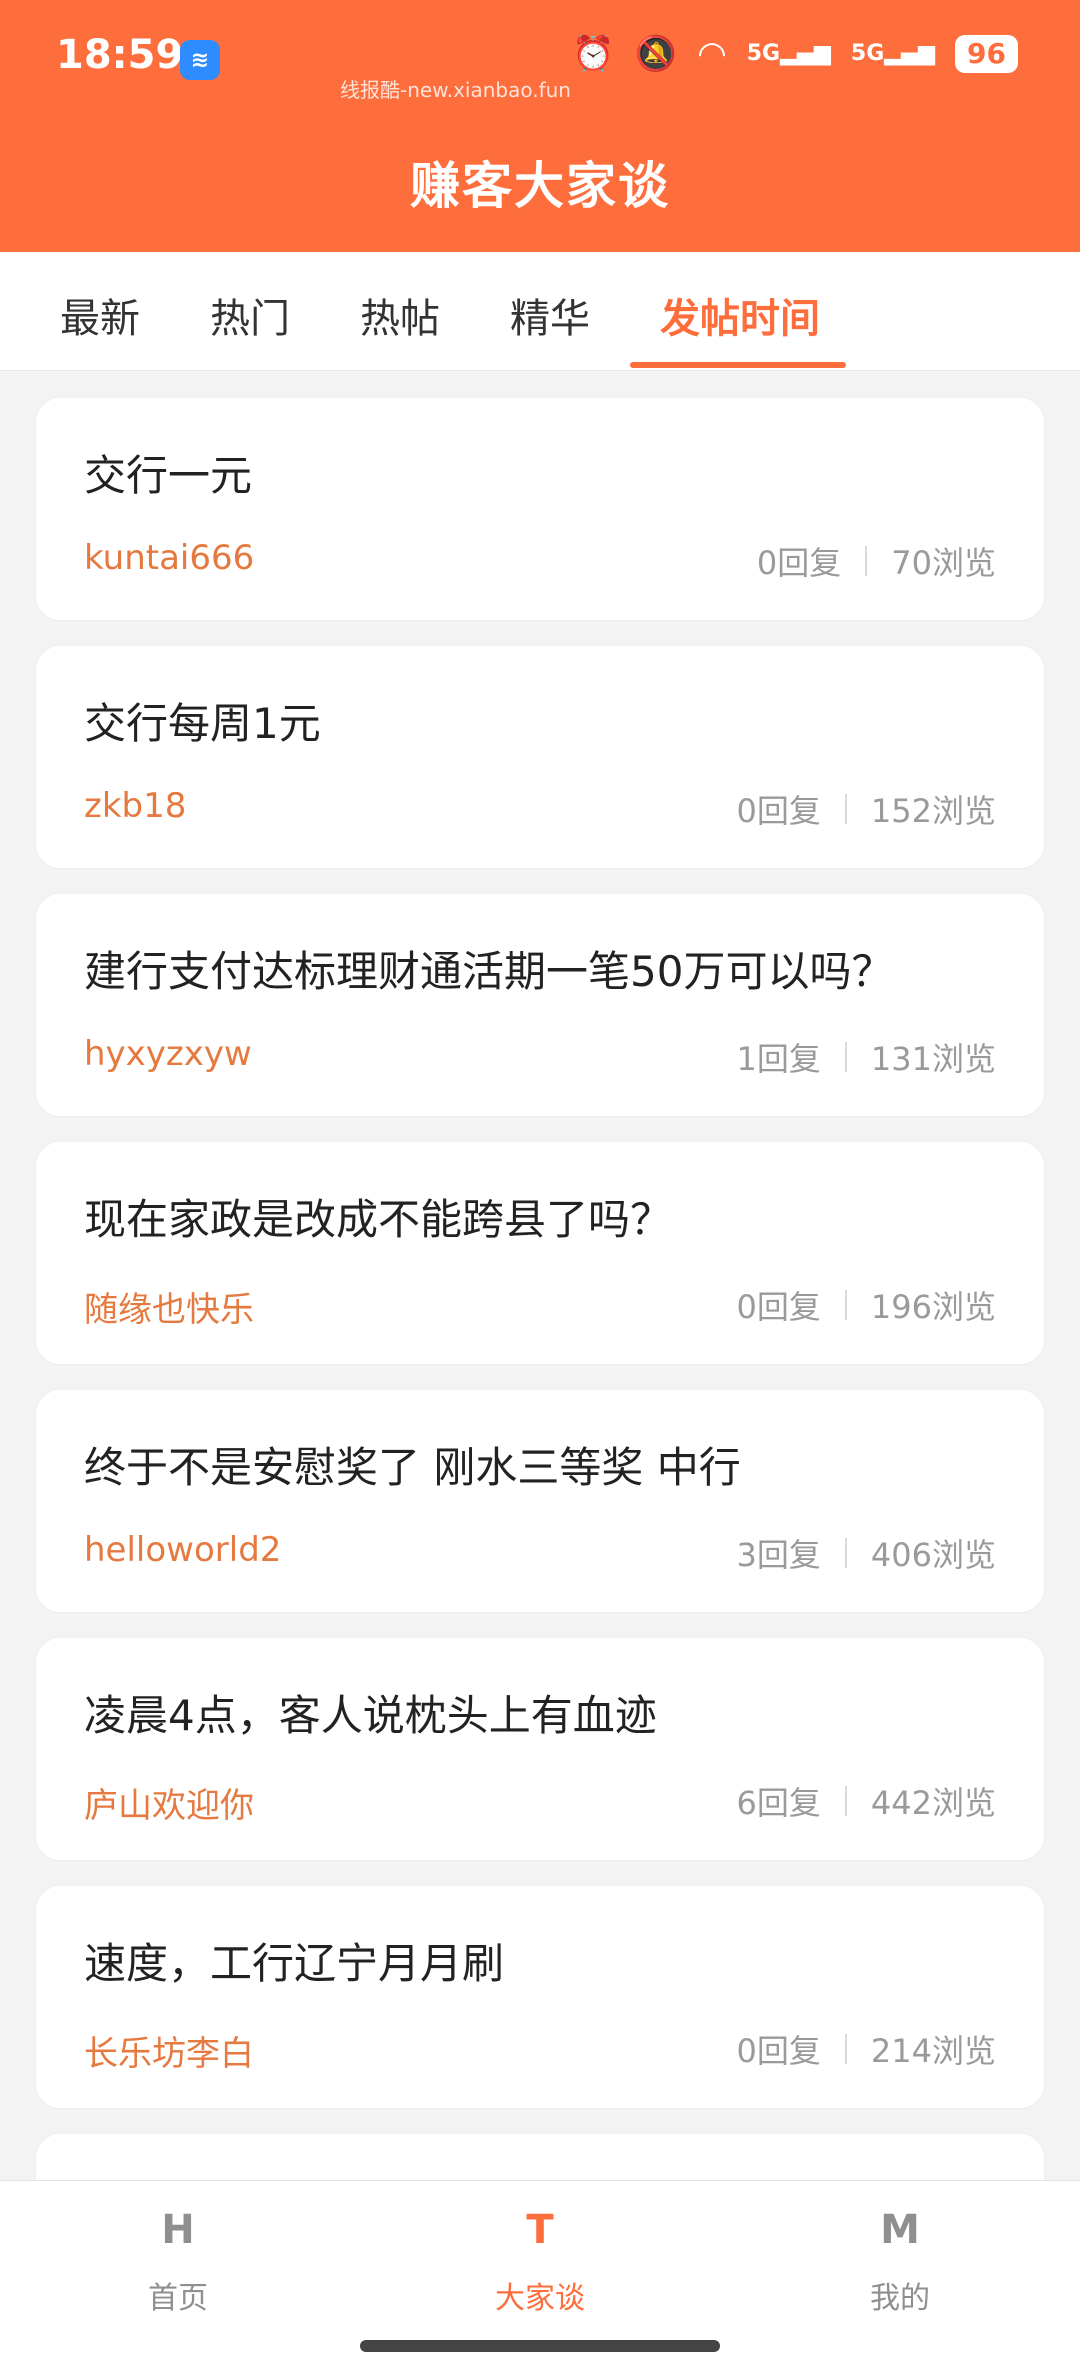 Image resolution: width=1080 pixels, height=2377 pixels. Describe the element at coordinates (489, 971) in the screenshot. I see `post-title: 建行支付达标理财通活期一笔50万可以吗？` at that location.